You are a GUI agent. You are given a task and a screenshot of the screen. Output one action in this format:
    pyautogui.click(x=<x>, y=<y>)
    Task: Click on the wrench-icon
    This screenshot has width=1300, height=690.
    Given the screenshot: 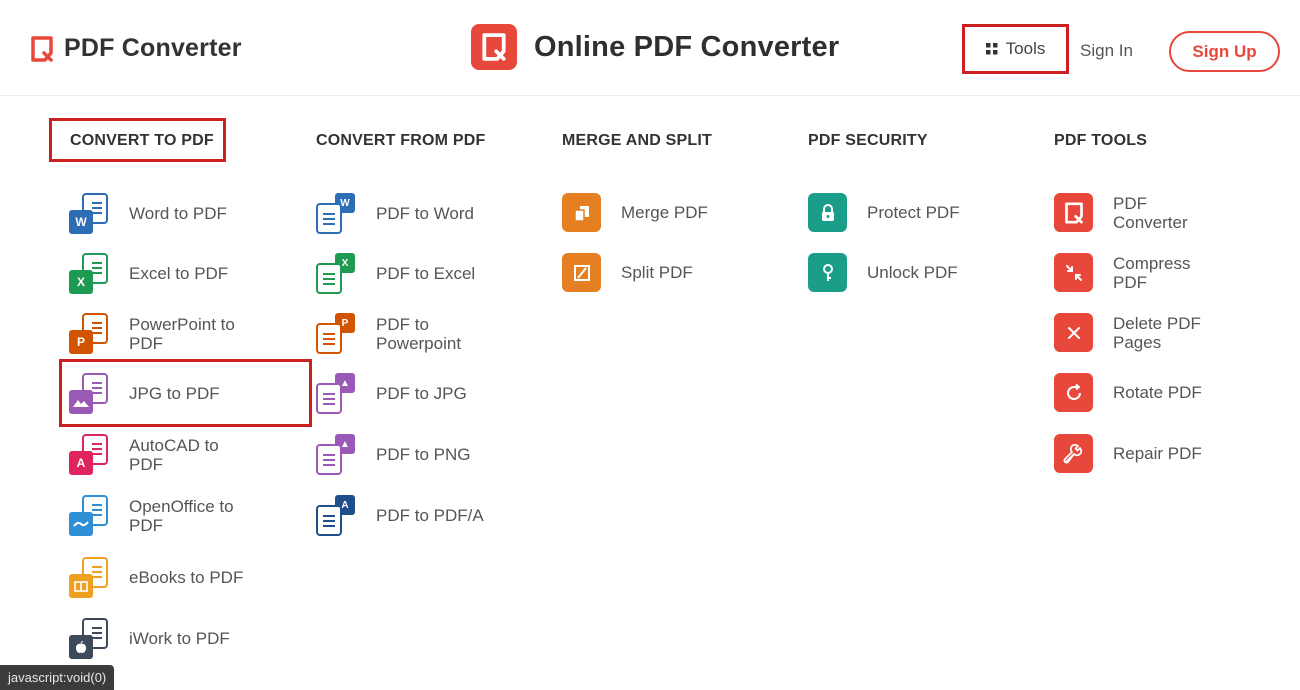 What is the action you would take?
    pyautogui.click(x=1073, y=453)
    